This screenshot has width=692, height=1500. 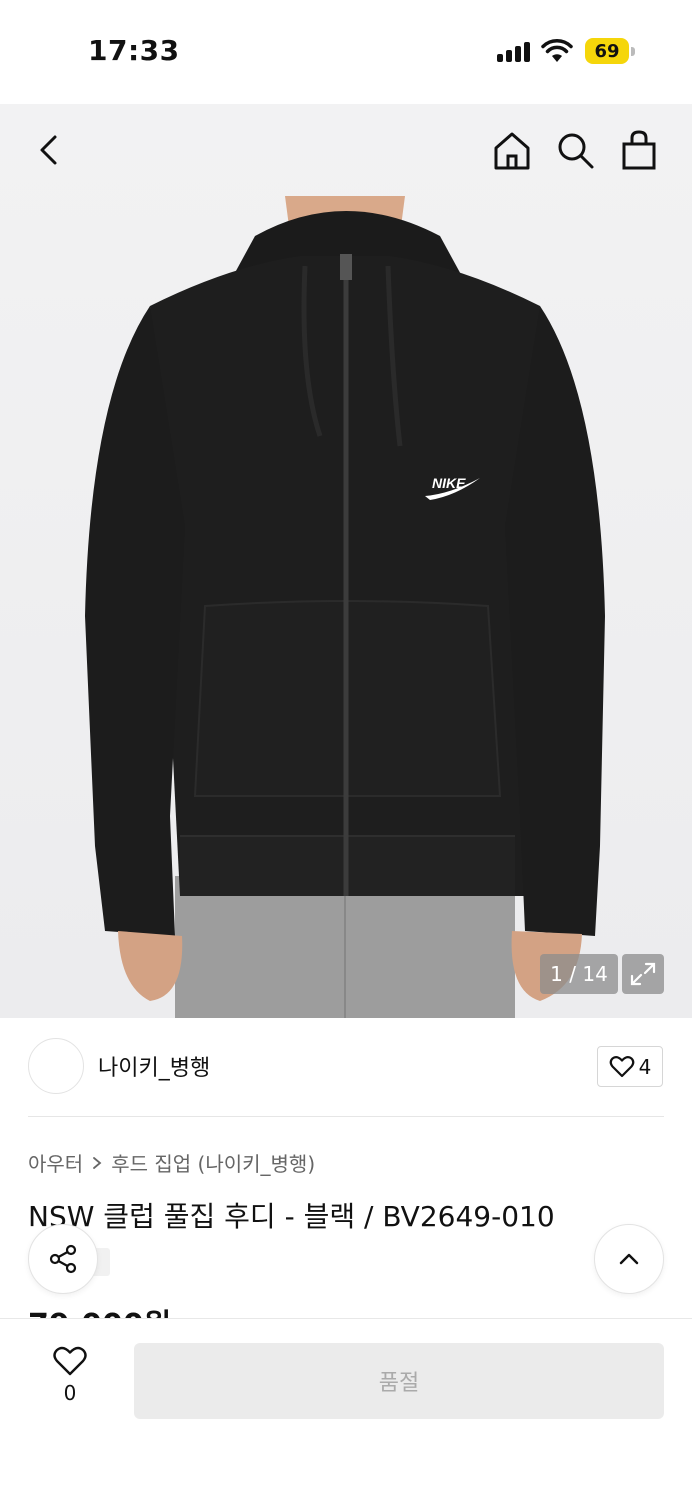 I want to click on share-icon, so click(x=63, y=1259).